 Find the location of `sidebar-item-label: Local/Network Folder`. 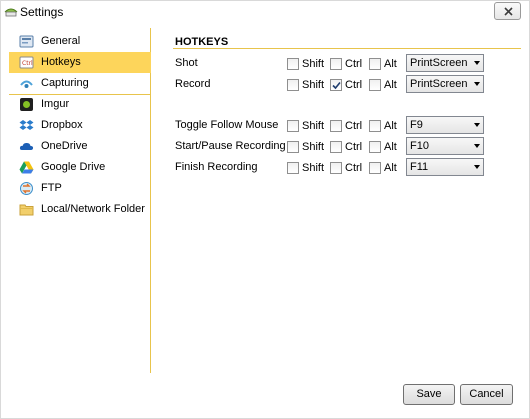

sidebar-item-label: Local/Network Folder is located at coordinates (93, 209).